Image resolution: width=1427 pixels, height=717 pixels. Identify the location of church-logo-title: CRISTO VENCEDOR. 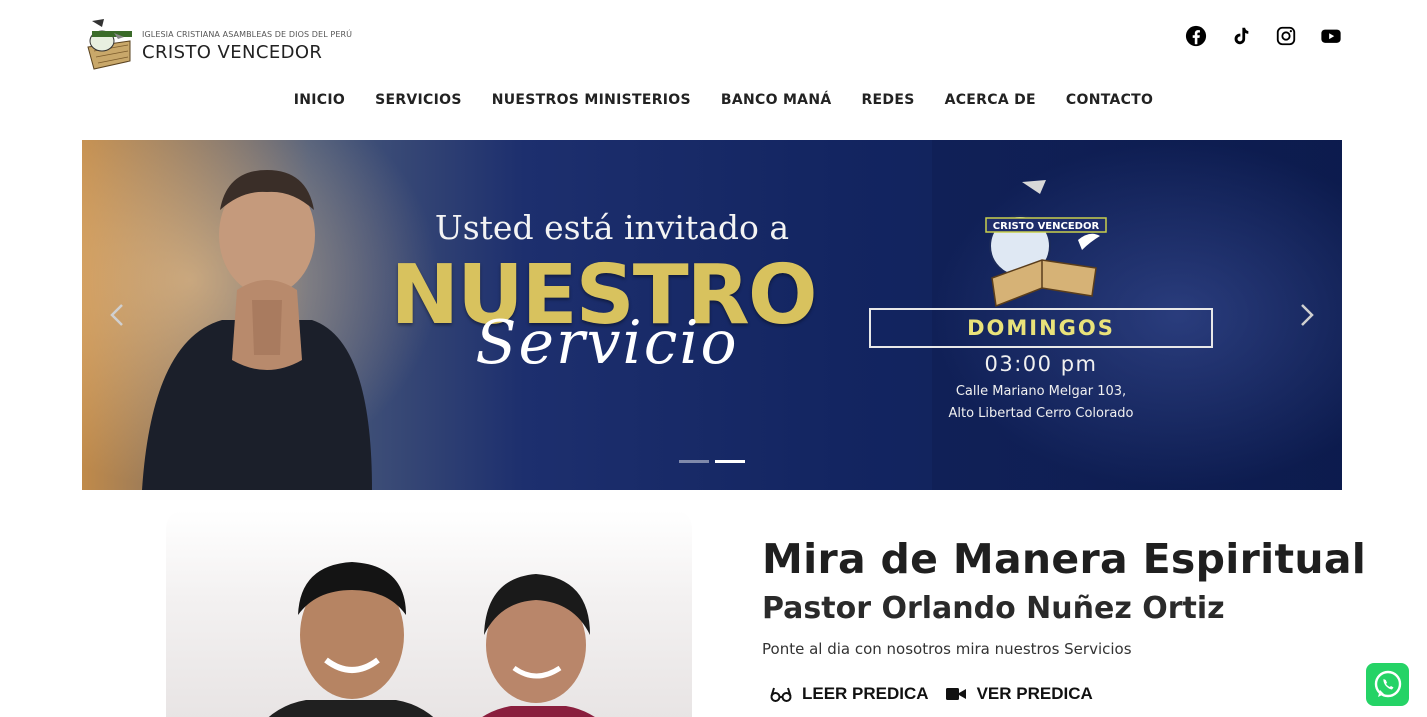
(1046, 226).